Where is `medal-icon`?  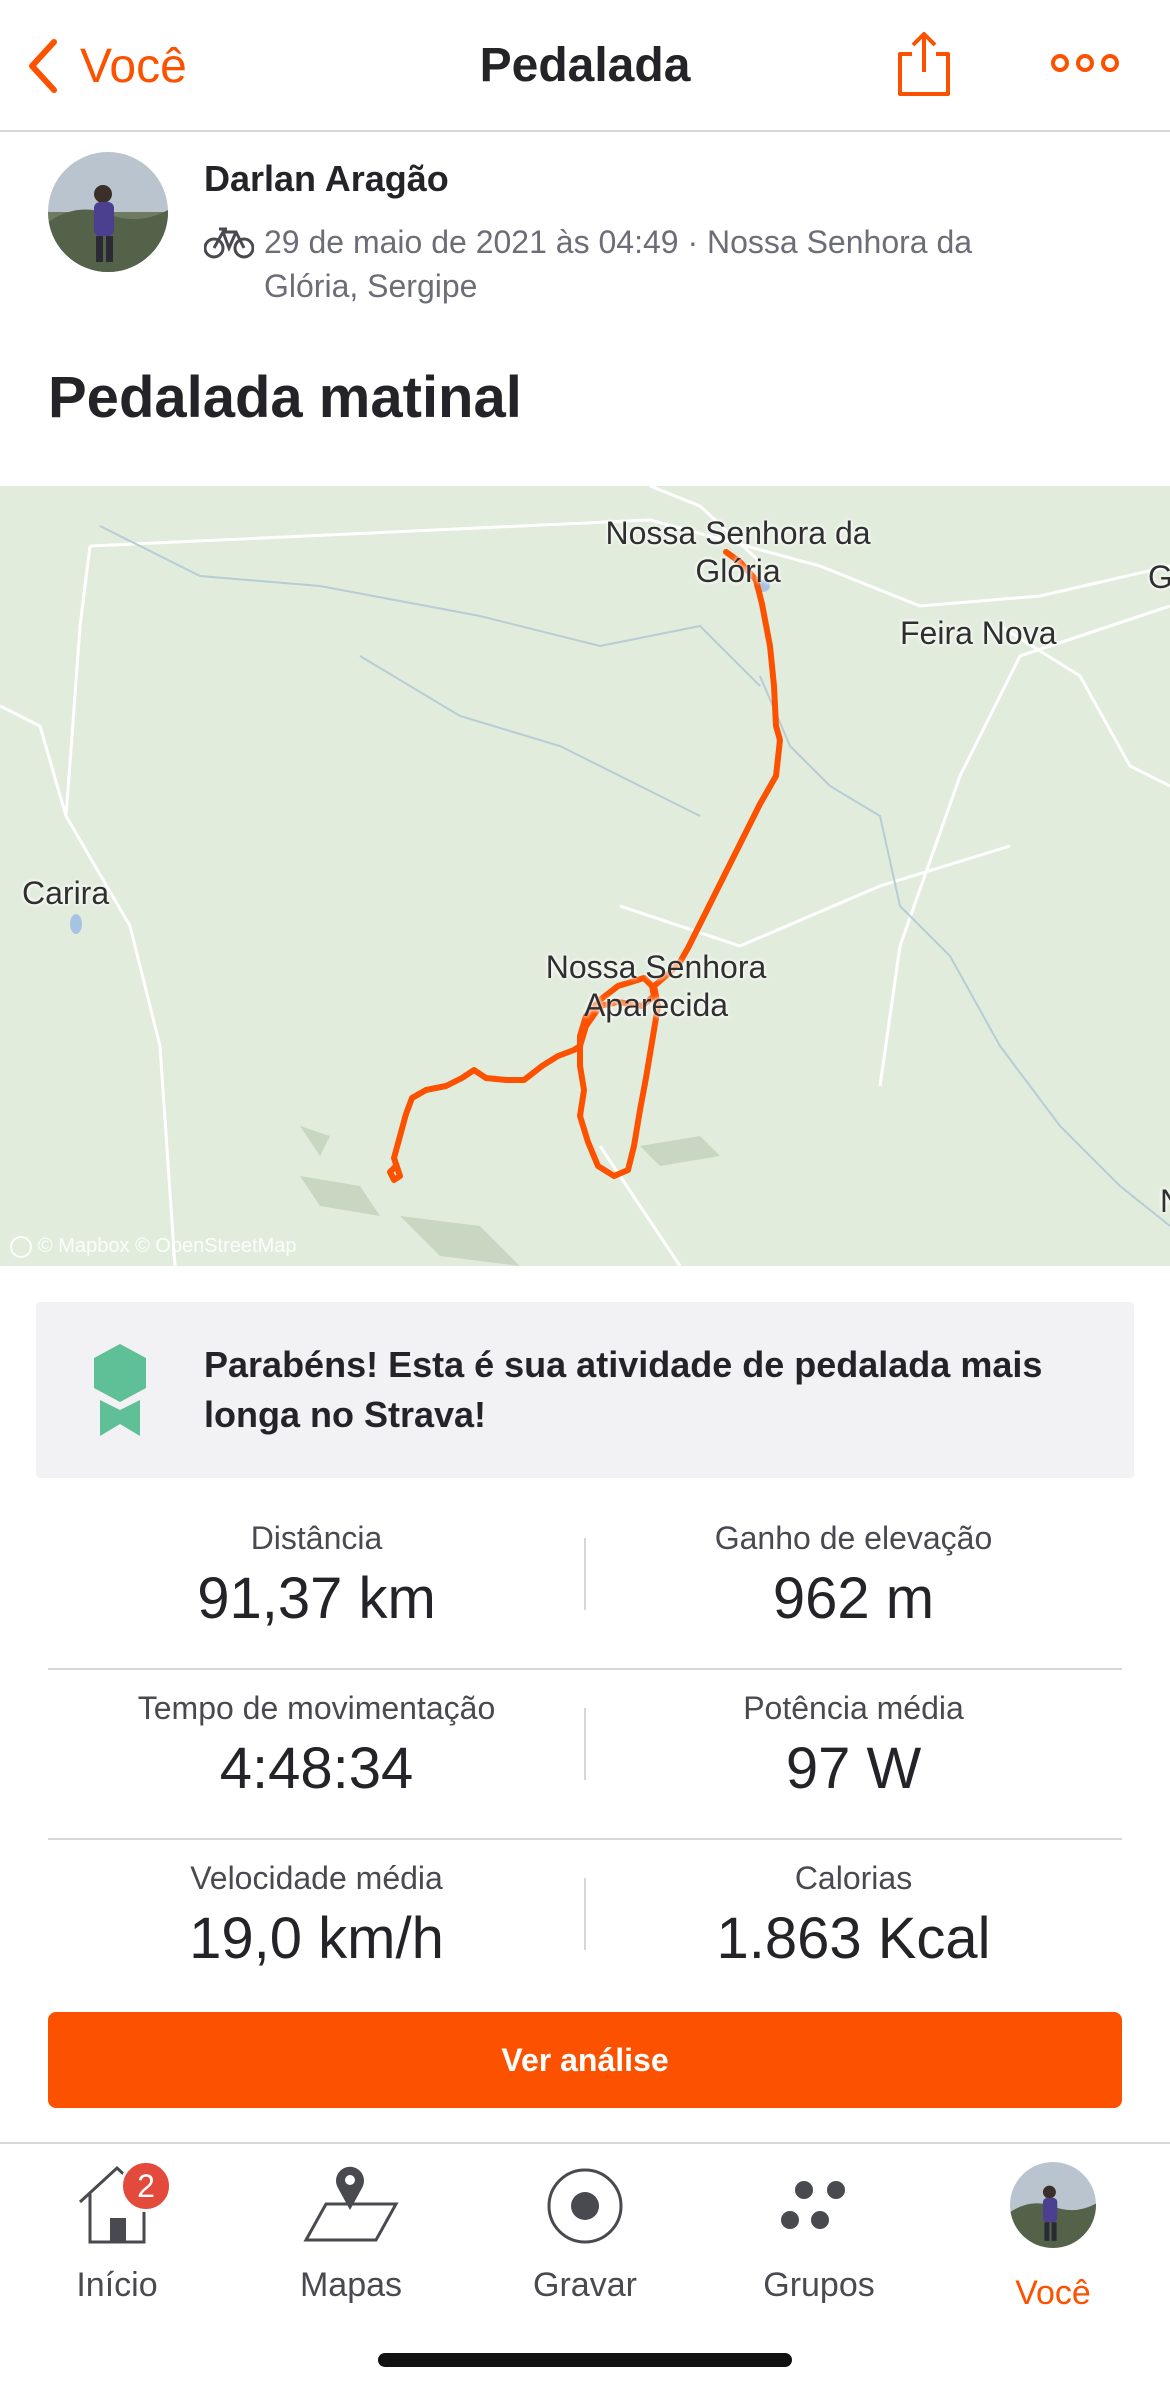 medal-icon is located at coordinates (120, 1390).